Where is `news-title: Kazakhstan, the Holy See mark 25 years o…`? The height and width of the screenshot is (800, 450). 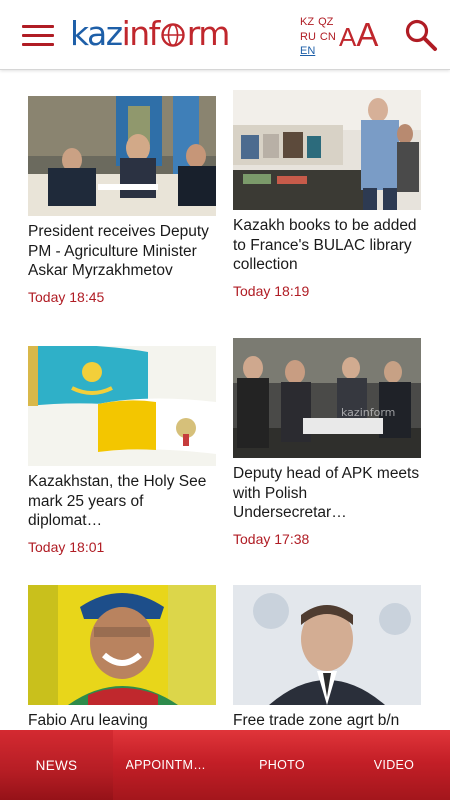 news-title: Kazakhstan, the Holy See mark 25 years o… is located at coordinates (122, 501).